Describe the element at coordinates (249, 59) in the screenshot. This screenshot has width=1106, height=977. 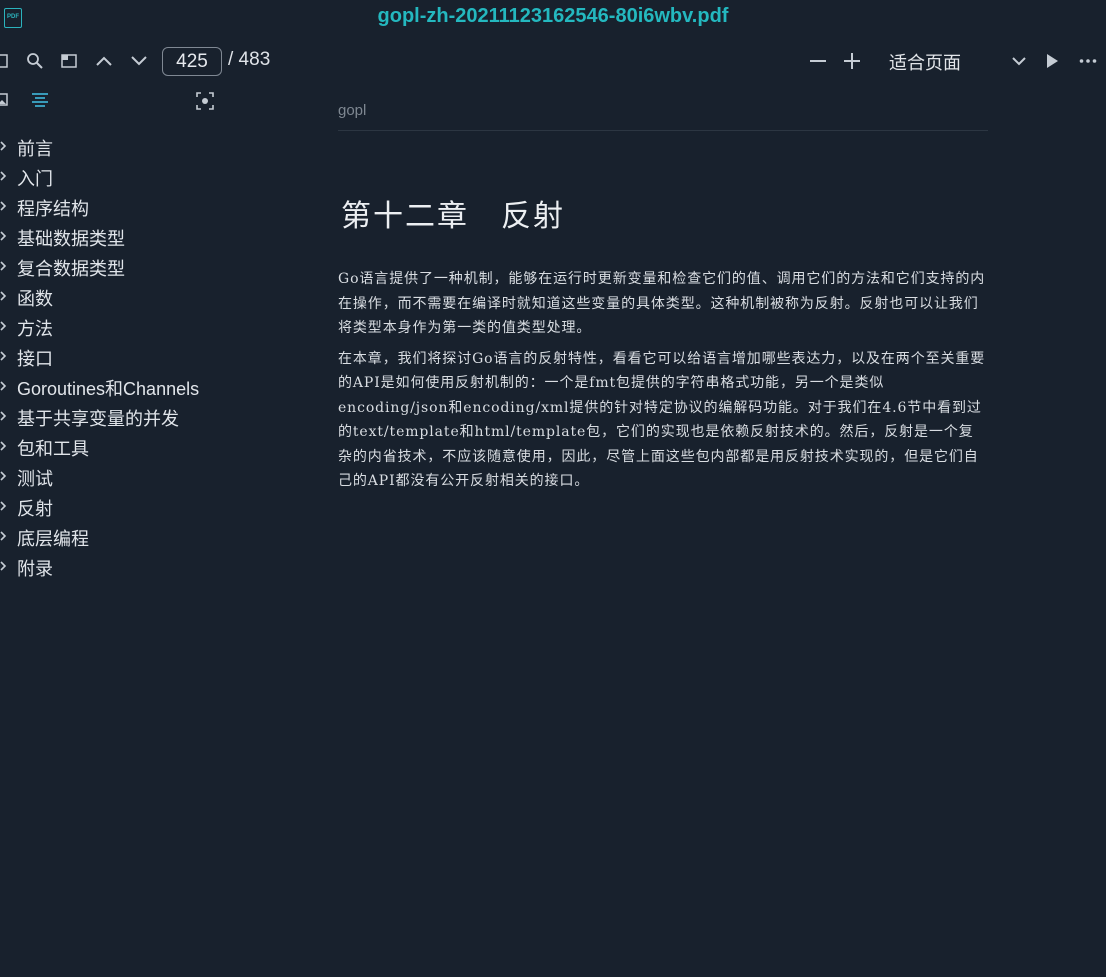
I see `page-total: / 483` at that location.